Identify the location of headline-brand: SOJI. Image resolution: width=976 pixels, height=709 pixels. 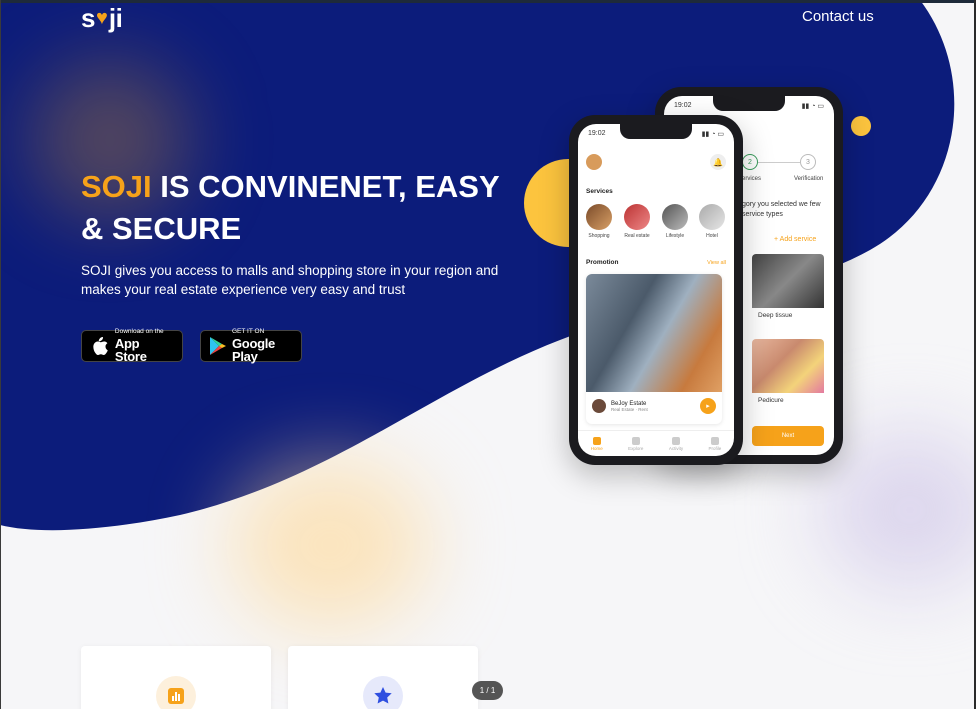
(116, 186).